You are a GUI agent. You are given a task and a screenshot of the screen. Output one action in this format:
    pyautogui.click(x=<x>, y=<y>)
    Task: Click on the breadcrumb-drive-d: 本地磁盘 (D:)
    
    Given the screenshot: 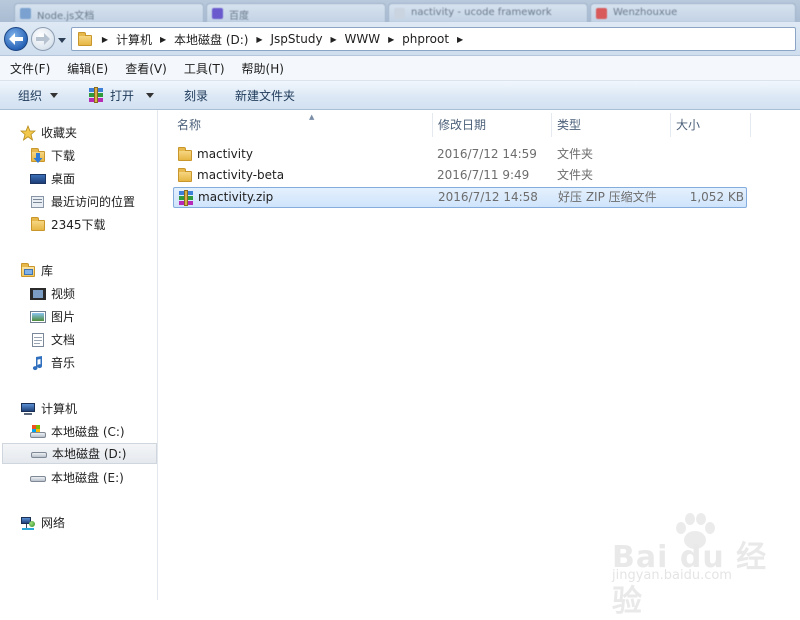 What is the action you would take?
    pyautogui.click(x=211, y=39)
    